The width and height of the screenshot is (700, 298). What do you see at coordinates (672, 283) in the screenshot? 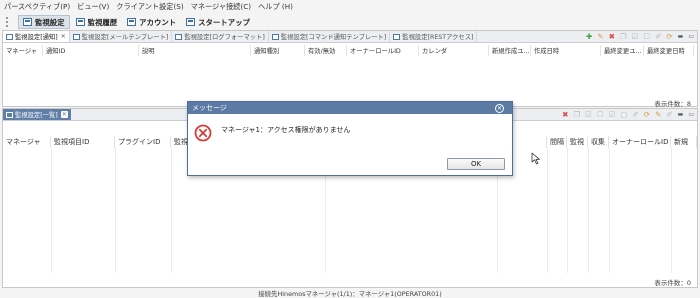
I see `monitor-count-label: 表示件数：0` at bounding box center [672, 283].